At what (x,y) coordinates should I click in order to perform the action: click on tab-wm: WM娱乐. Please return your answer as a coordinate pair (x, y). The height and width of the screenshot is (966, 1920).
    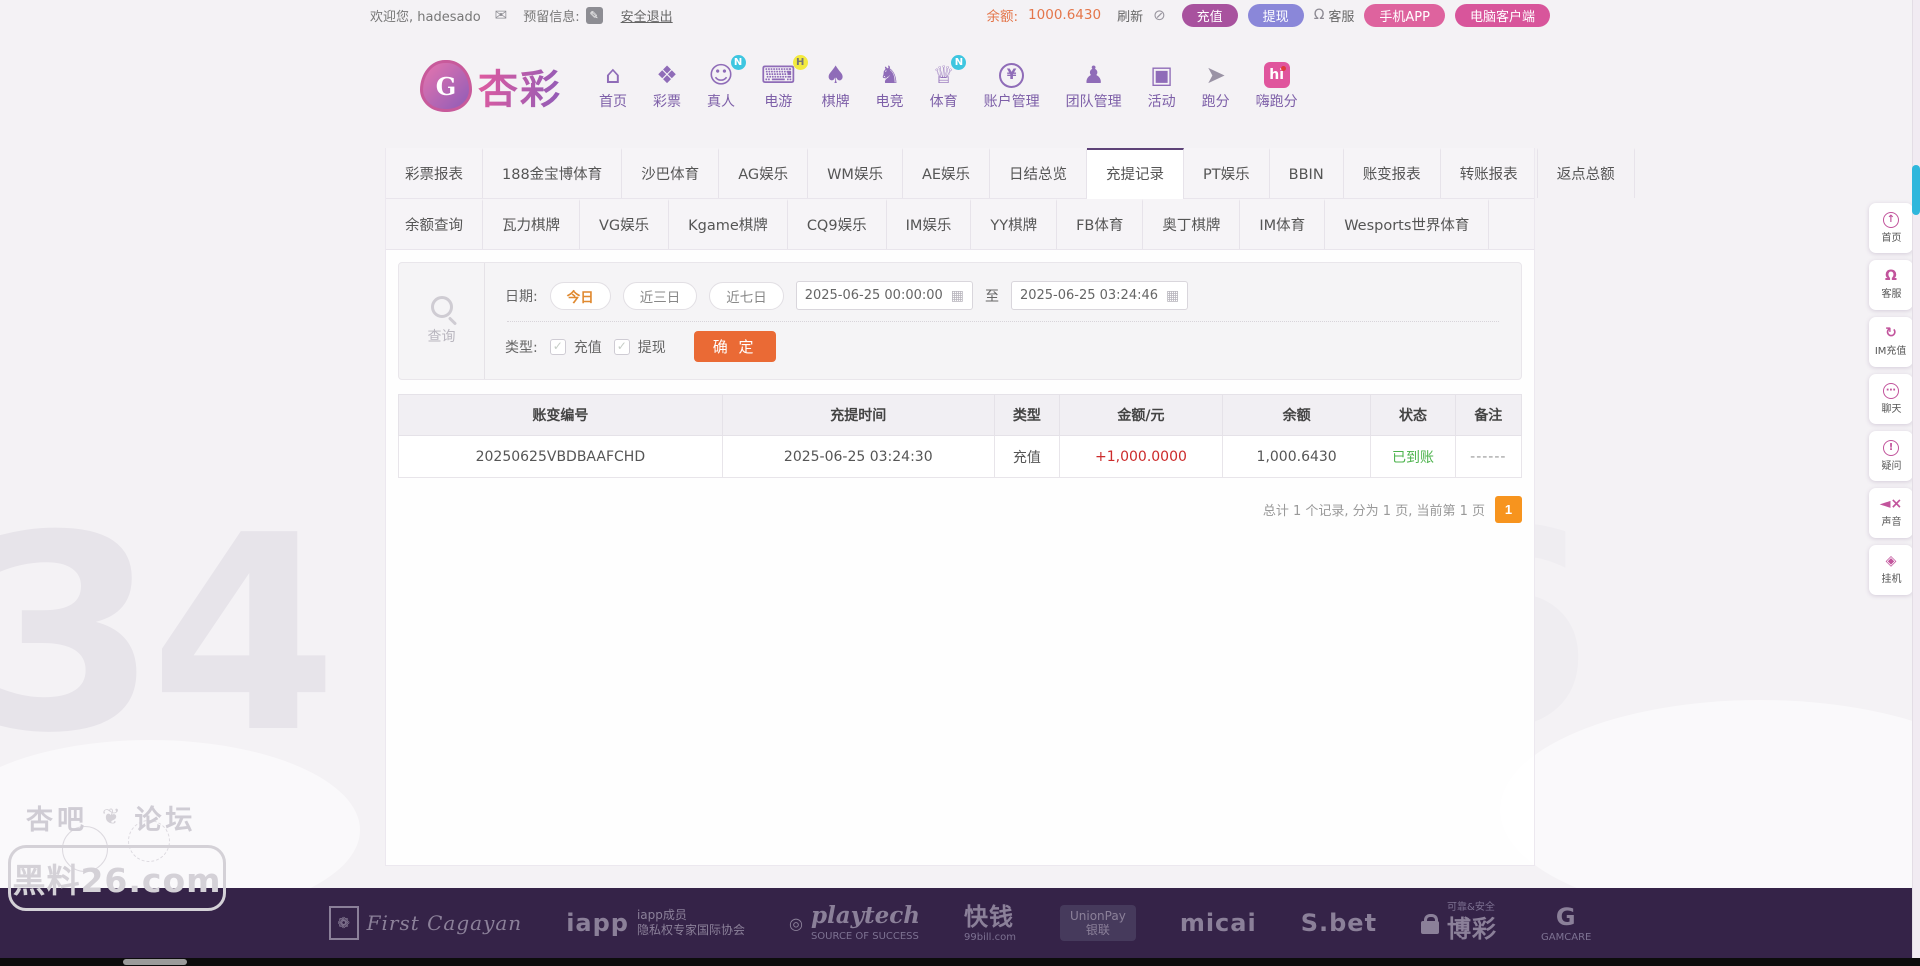
    Looking at the image, I should click on (855, 173).